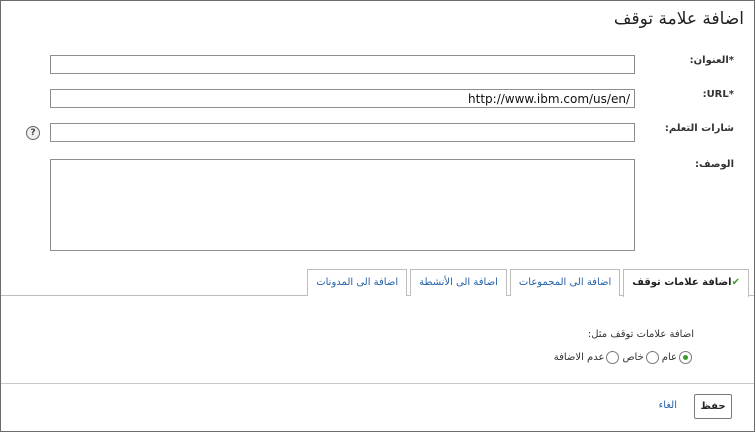  Describe the element at coordinates (678, 19) in the screenshot. I see `dialog-title: اضافة علامة توقف` at that location.